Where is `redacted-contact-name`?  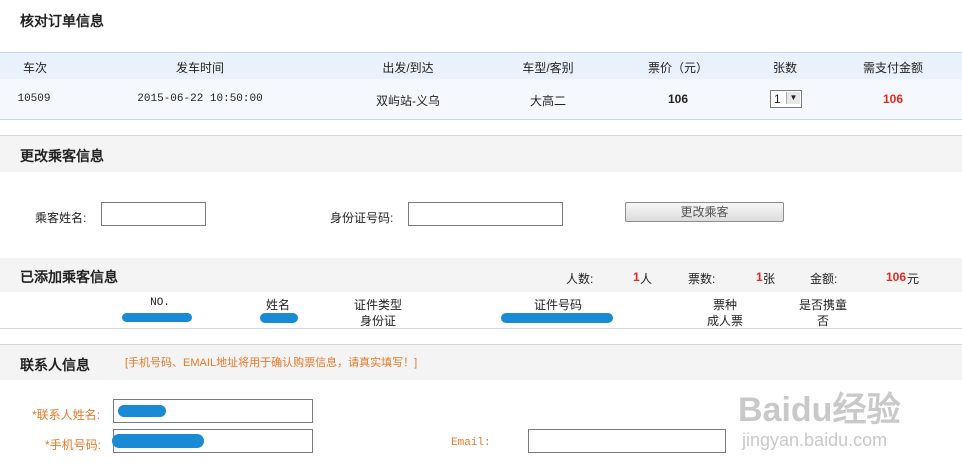 redacted-contact-name is located at coordinates (142, 411).